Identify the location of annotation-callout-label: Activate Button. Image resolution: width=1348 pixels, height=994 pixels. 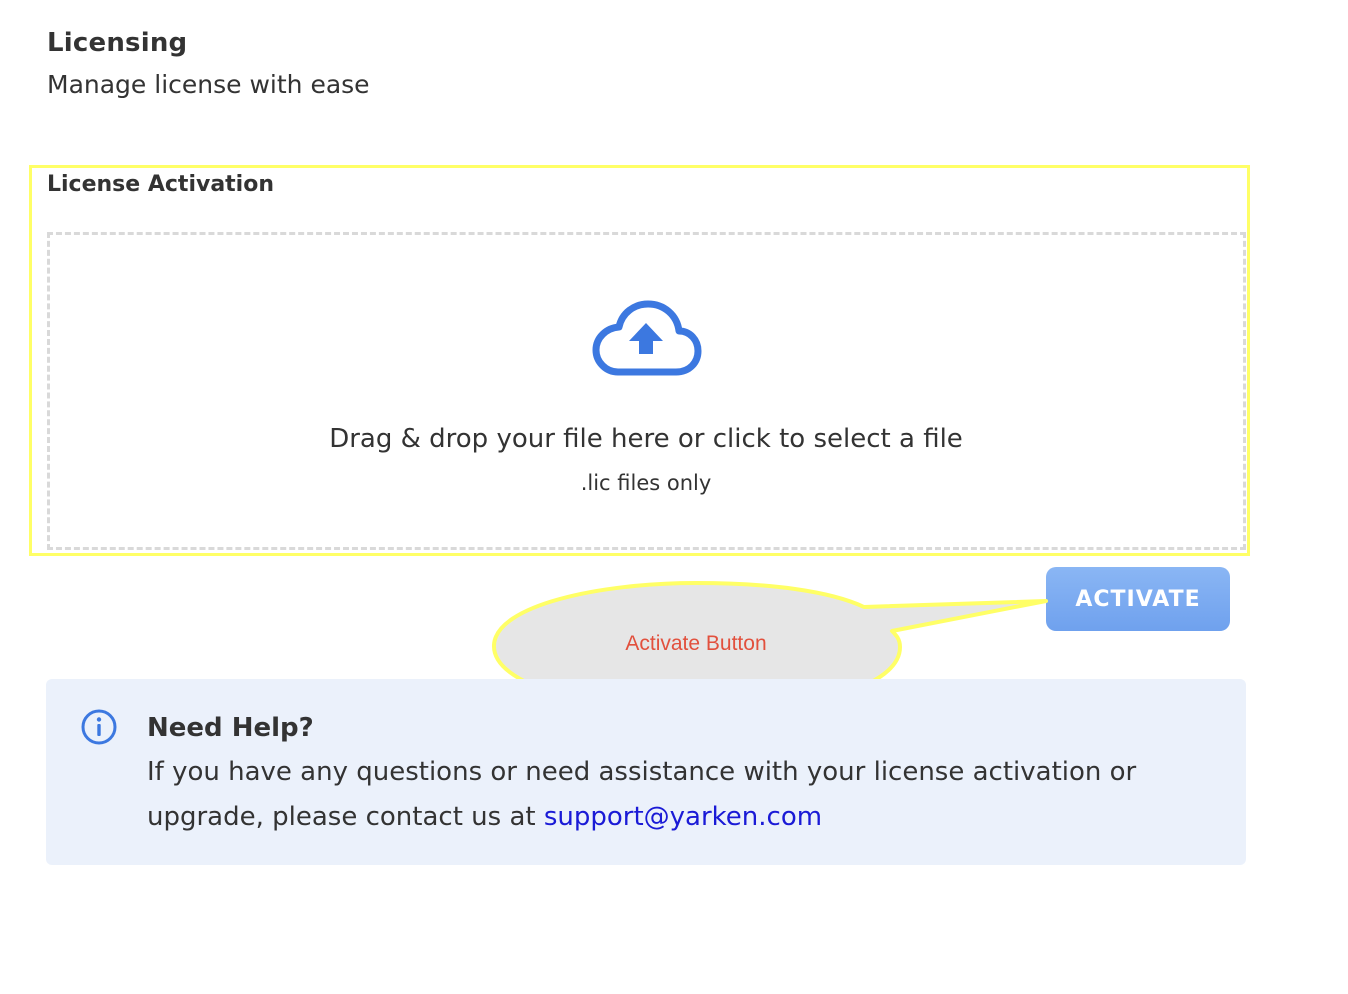
(696, 643).